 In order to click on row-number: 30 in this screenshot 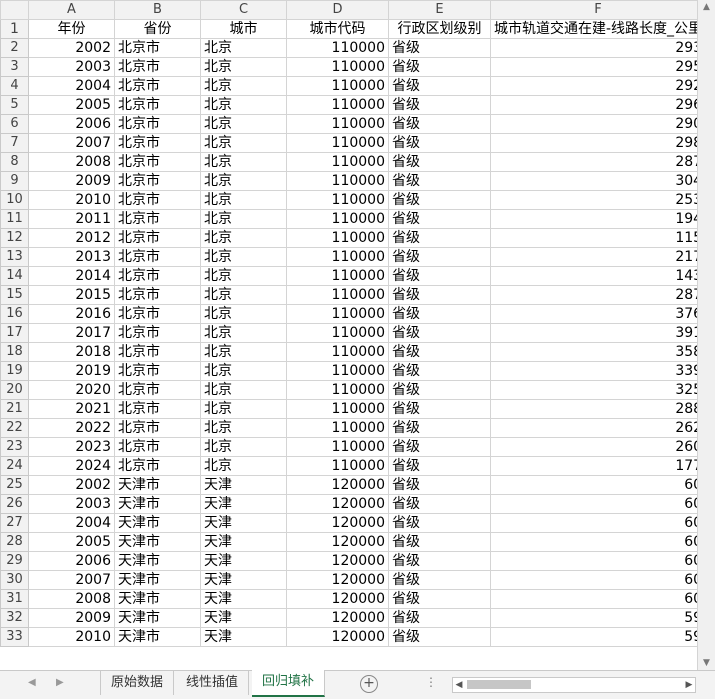, I will do `click(14, 580)`.